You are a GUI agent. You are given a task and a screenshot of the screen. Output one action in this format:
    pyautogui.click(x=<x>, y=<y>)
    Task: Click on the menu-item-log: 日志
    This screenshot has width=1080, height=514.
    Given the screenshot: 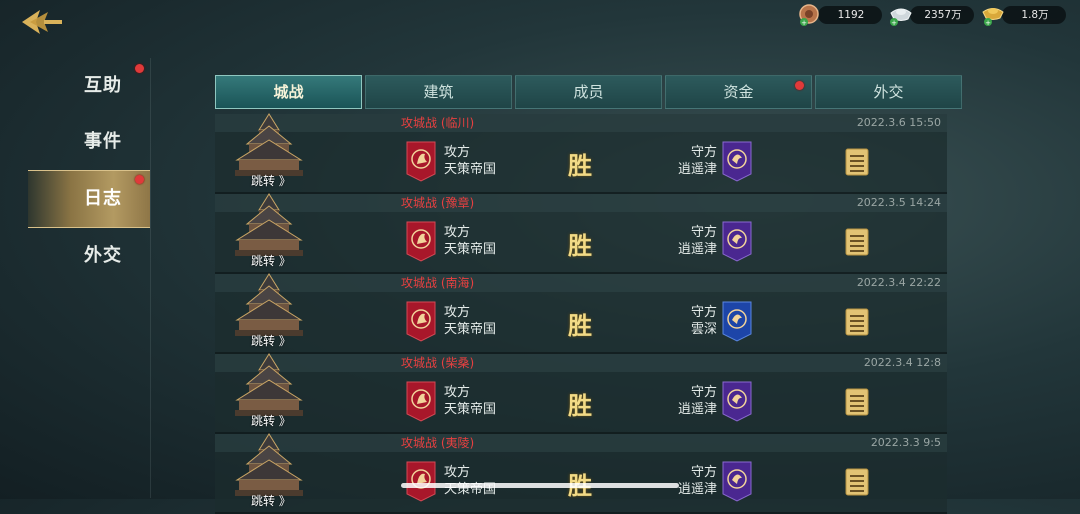 What is the action you would take?
    pyautogui.click(x=89, y=199)
    